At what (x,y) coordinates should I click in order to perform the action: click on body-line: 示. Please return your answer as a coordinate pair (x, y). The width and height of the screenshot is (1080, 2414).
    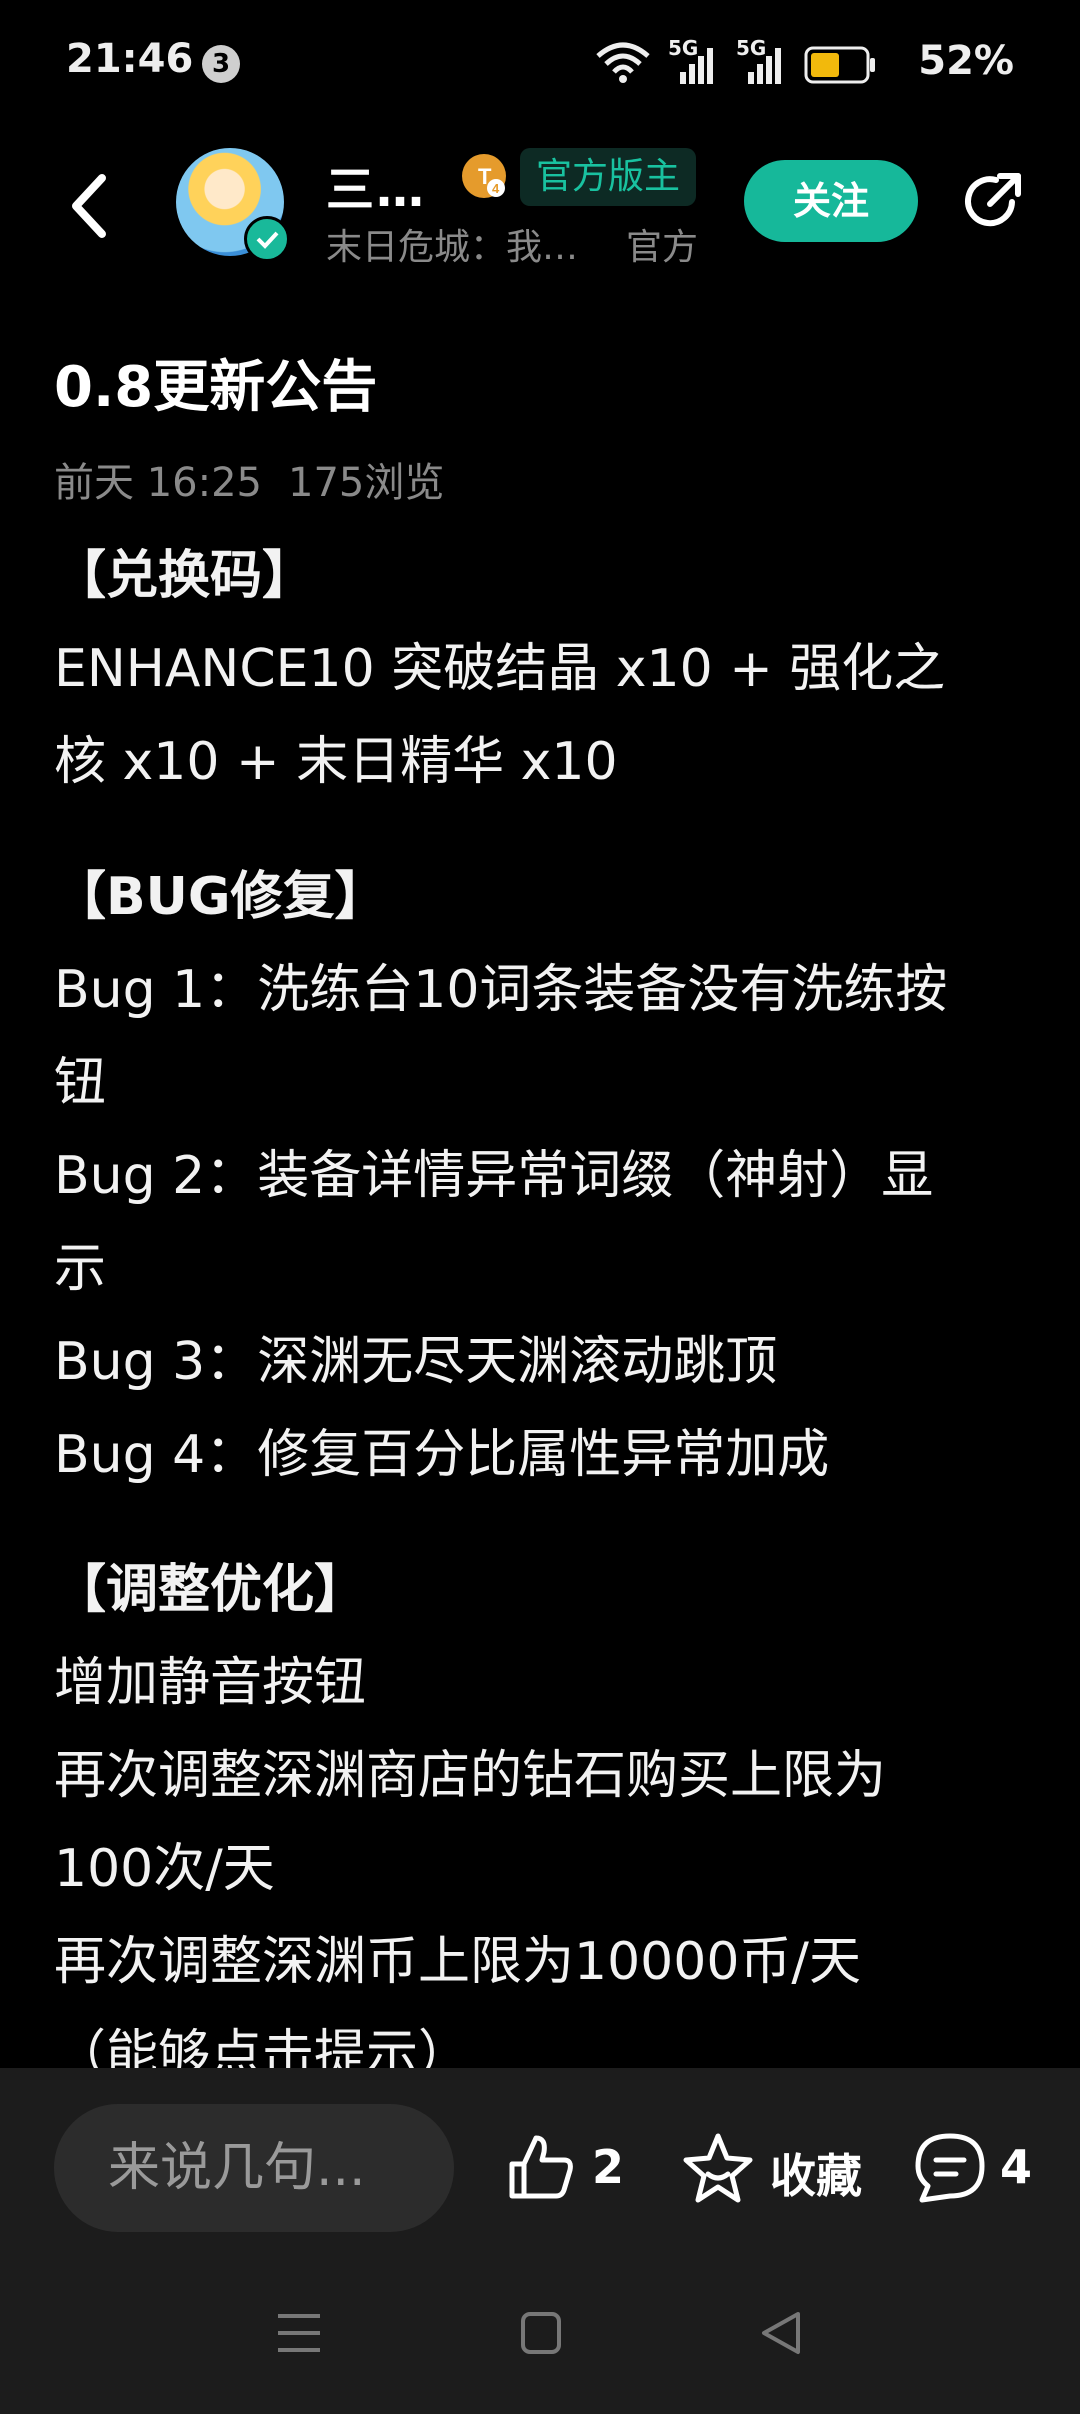
    Looking at the image, I should click on (80, 1269).